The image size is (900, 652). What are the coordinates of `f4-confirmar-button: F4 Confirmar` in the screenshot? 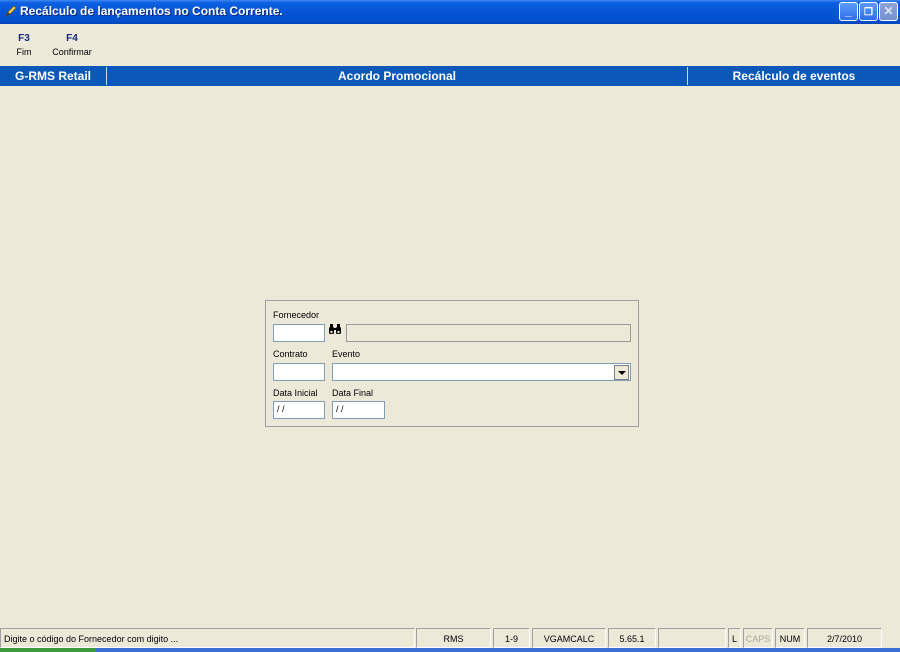 It's located at (72, 45).